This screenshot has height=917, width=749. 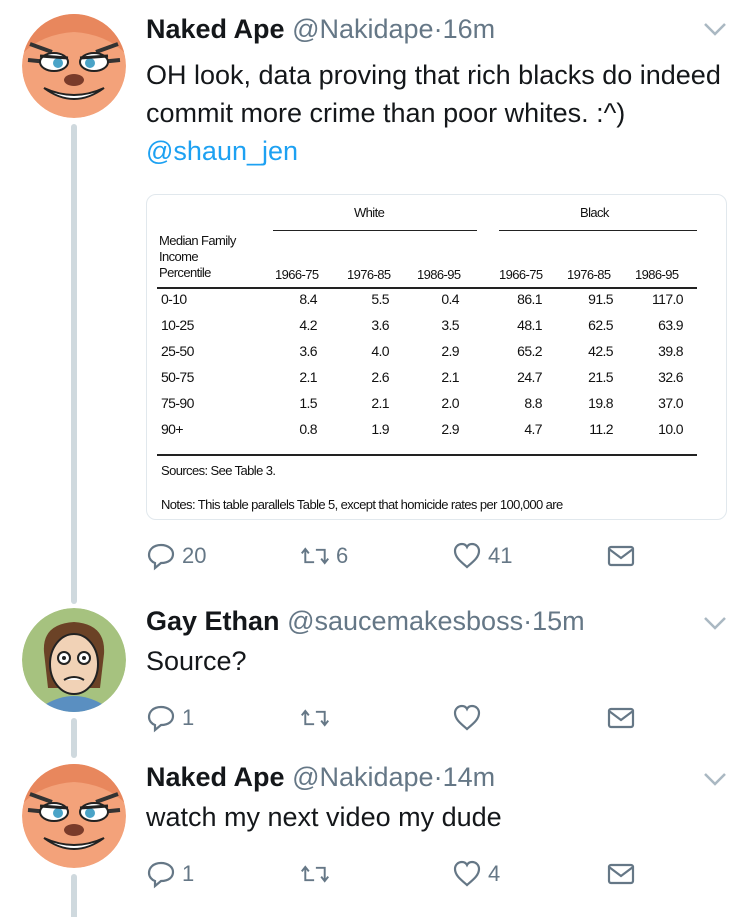 I want to click on table-cell: 24.7, so click(x=529, y=377).